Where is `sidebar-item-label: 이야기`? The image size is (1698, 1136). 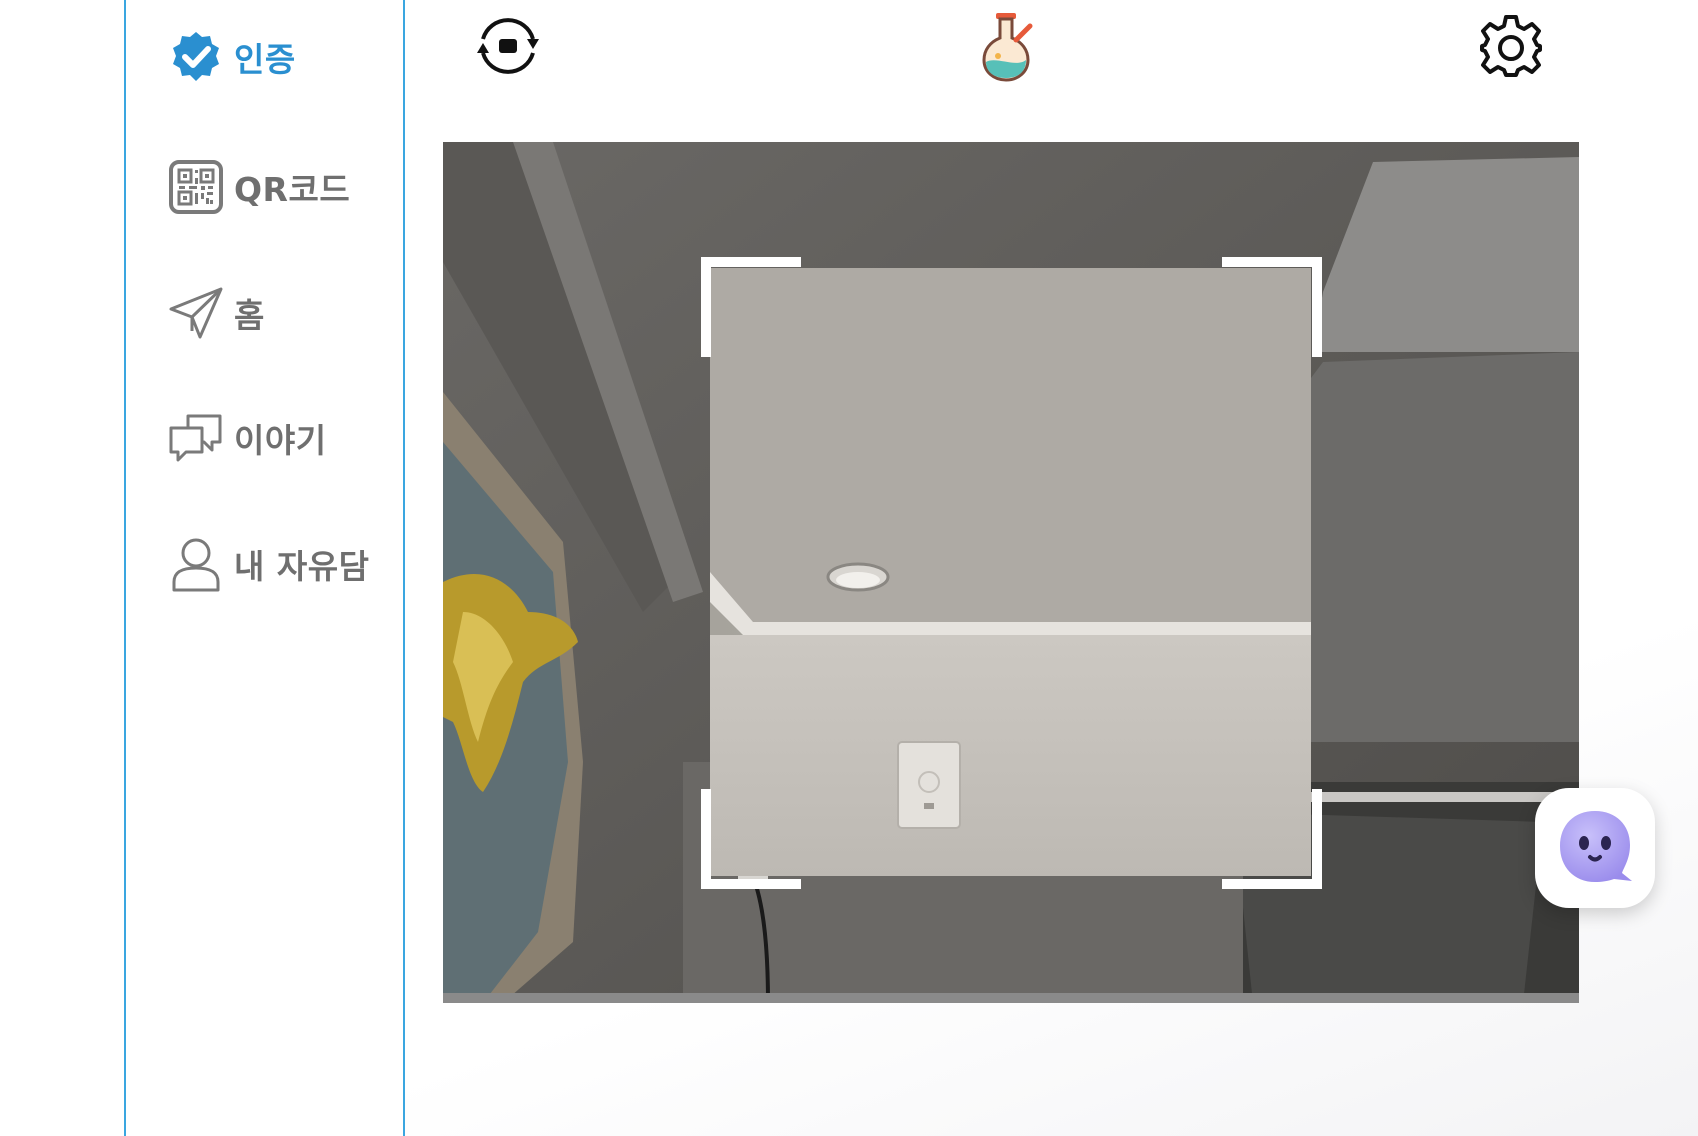 sidebar-item-label: 이야기 is located at coordinates (280, 440).